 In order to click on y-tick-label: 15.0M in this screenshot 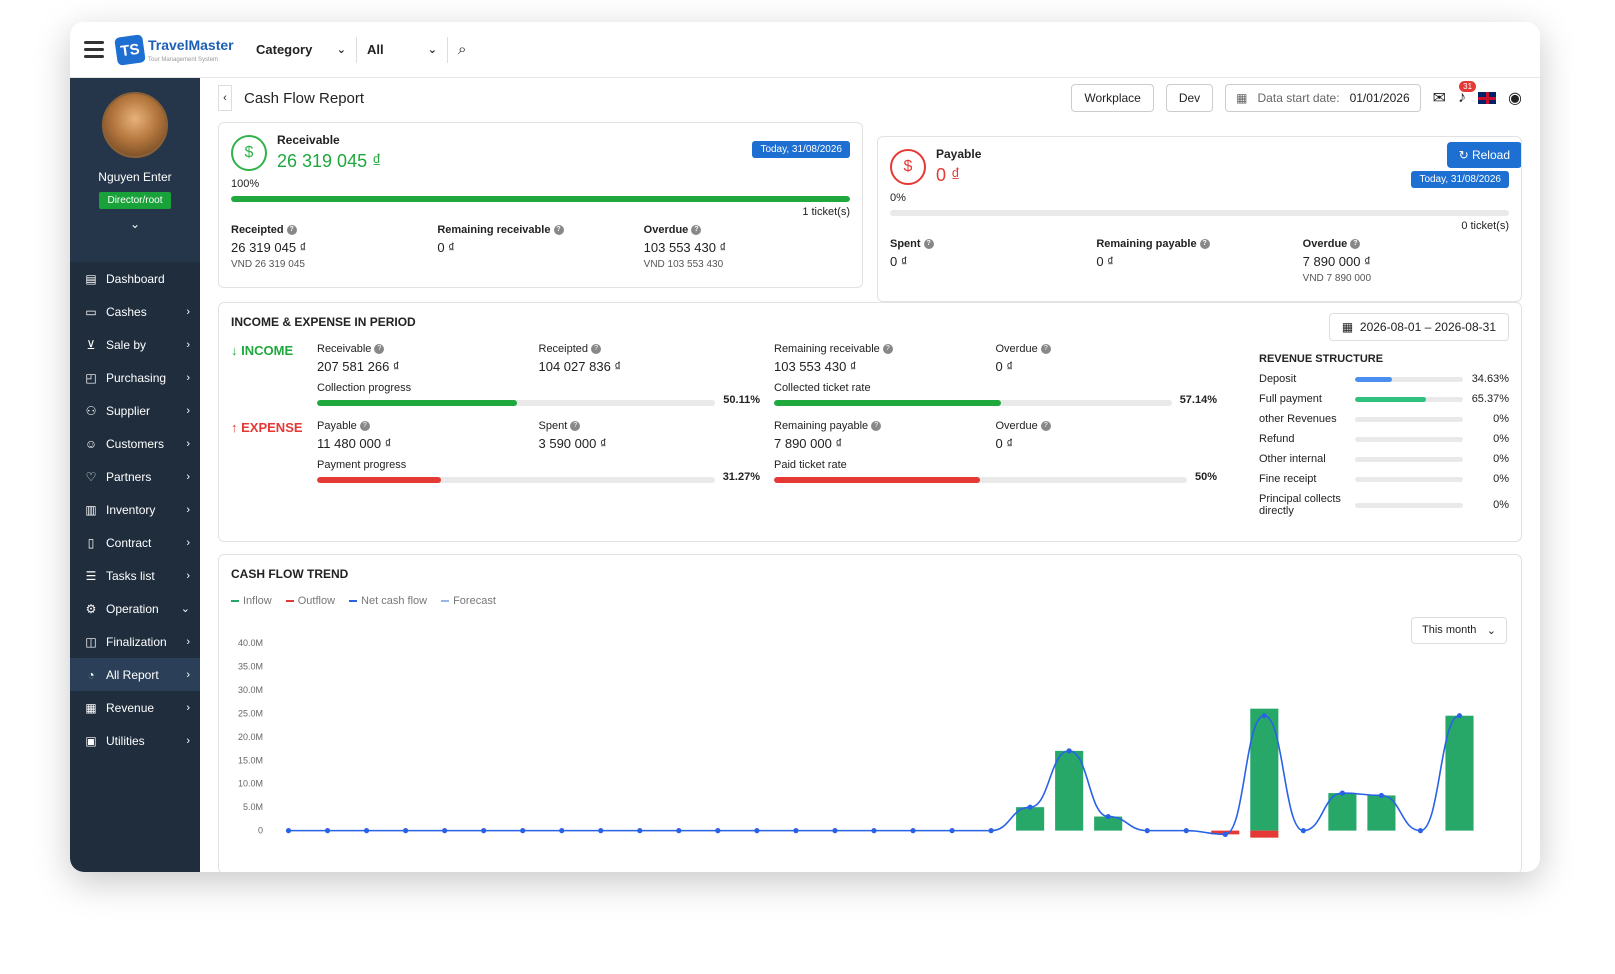, I will do `click(250, 760)`.